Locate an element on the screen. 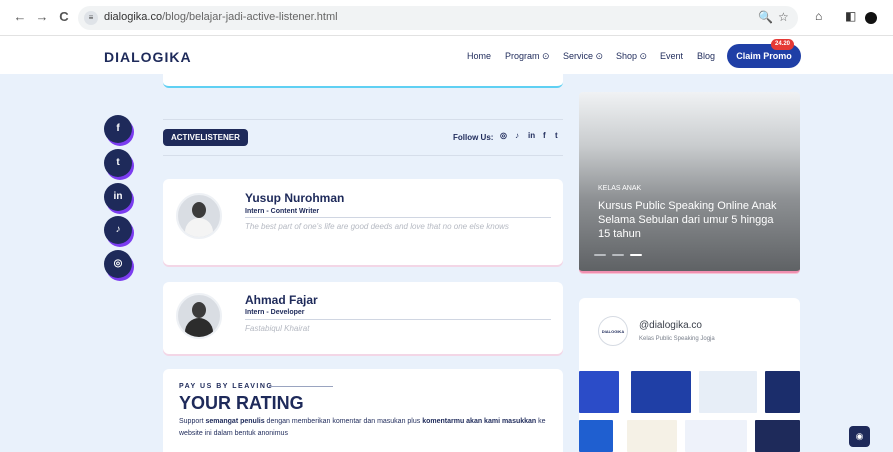 The height and width of the screenshot is (452, 893). article-card-bottom is located at coordinates (363, 81).